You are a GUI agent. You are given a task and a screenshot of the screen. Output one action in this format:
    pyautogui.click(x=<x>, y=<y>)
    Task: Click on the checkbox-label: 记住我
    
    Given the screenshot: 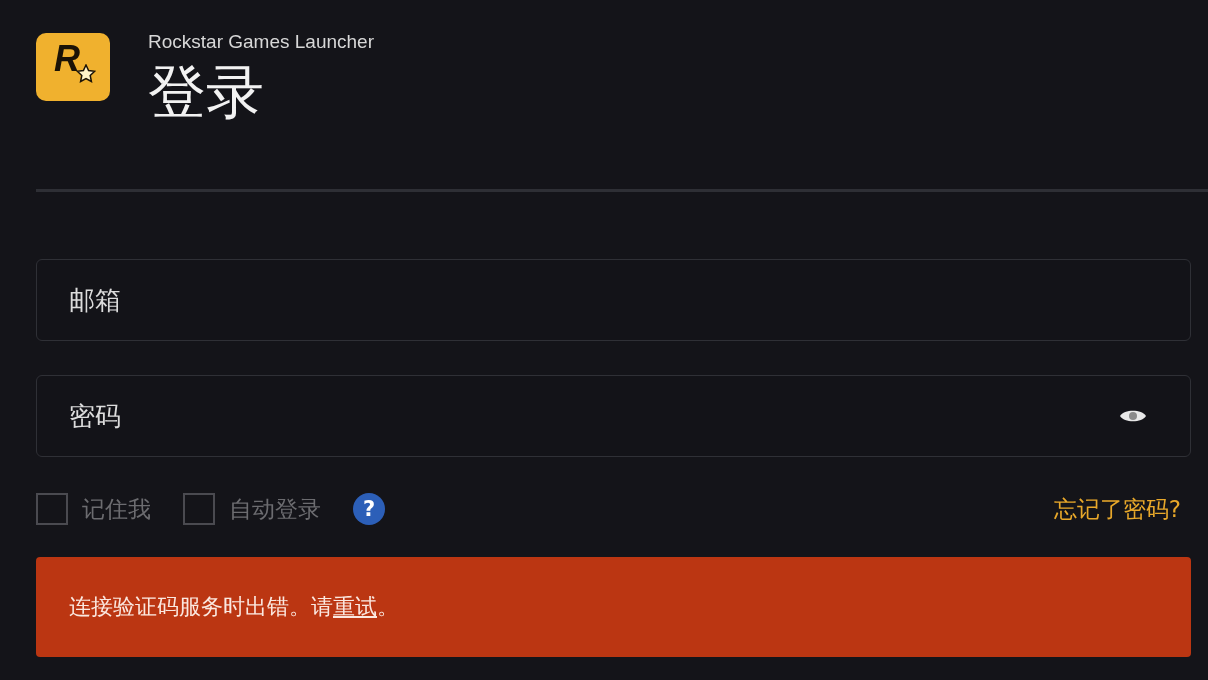 What is the action you would take?
    pyautogui.click(x=116, y=509)
    